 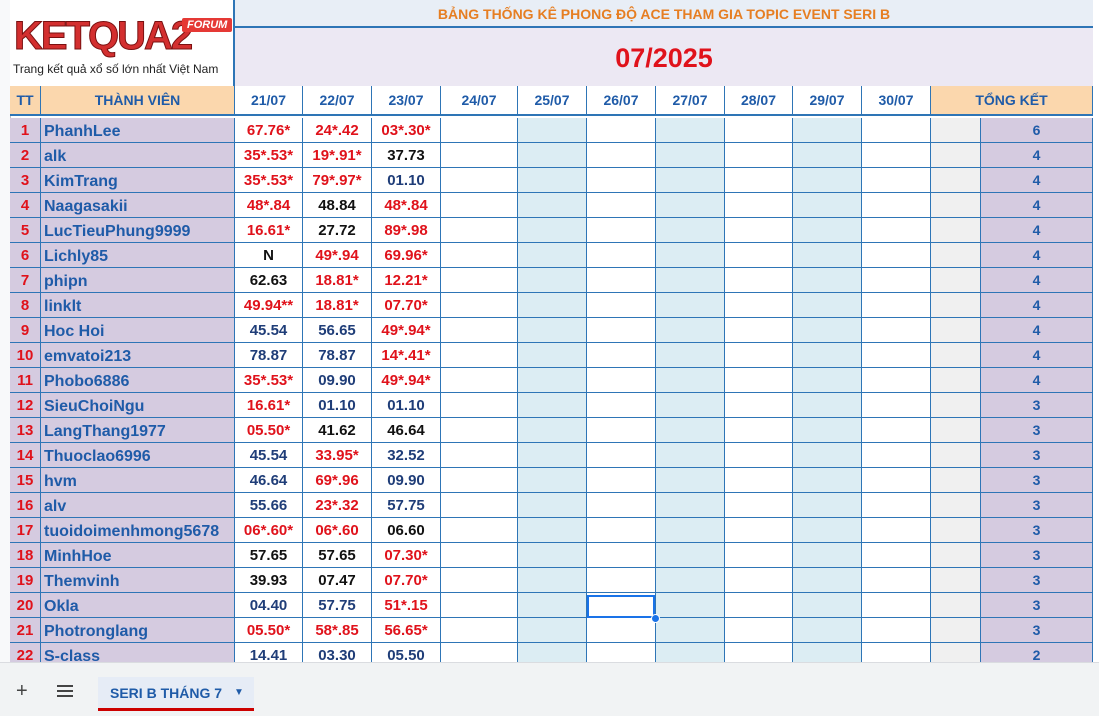 What do you see at coordinates (337, 530) in the screenshot?
I see `score-cell: 06*.60` at bounding box center [337, 530].